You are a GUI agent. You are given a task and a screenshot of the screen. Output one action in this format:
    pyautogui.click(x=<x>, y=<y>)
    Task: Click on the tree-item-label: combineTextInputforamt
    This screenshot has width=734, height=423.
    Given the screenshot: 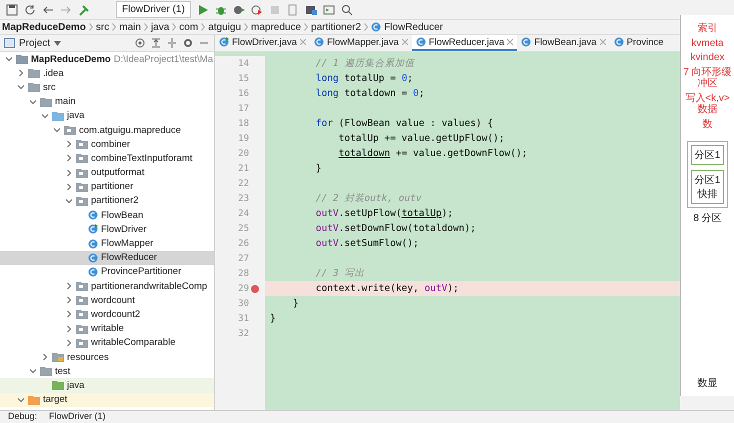 What is the action you would take?
    pyautogui.click(x=141, y=158)
    